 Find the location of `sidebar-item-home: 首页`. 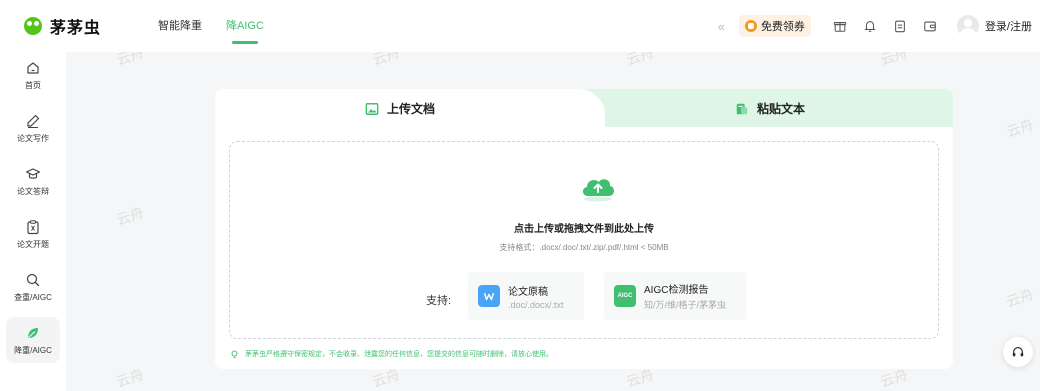

sidebar-item-home: 首页 is located at coordinates (33, 75).